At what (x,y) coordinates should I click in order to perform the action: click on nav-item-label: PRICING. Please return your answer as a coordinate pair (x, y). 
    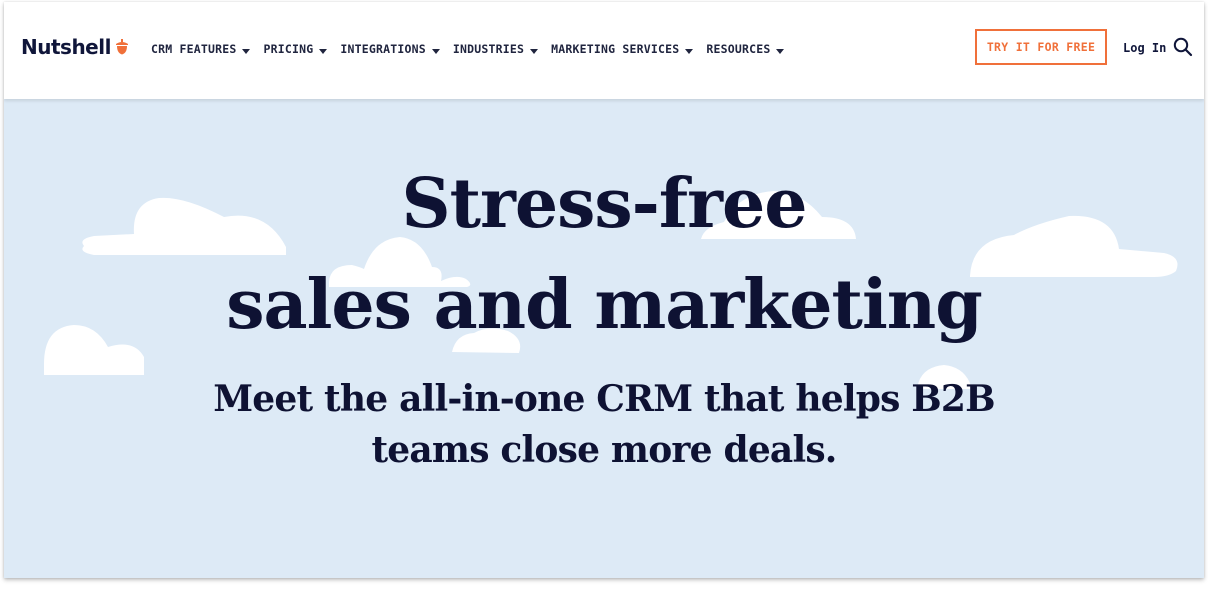
    Looking at the image, I should click on (288, 49).